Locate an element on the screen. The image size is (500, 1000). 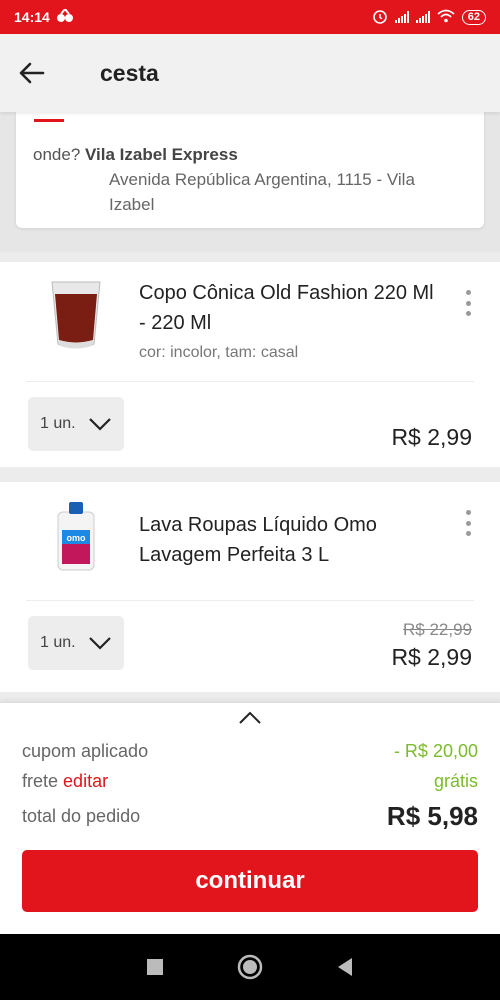
app-header: cesta is located at coordinates (250, 73).